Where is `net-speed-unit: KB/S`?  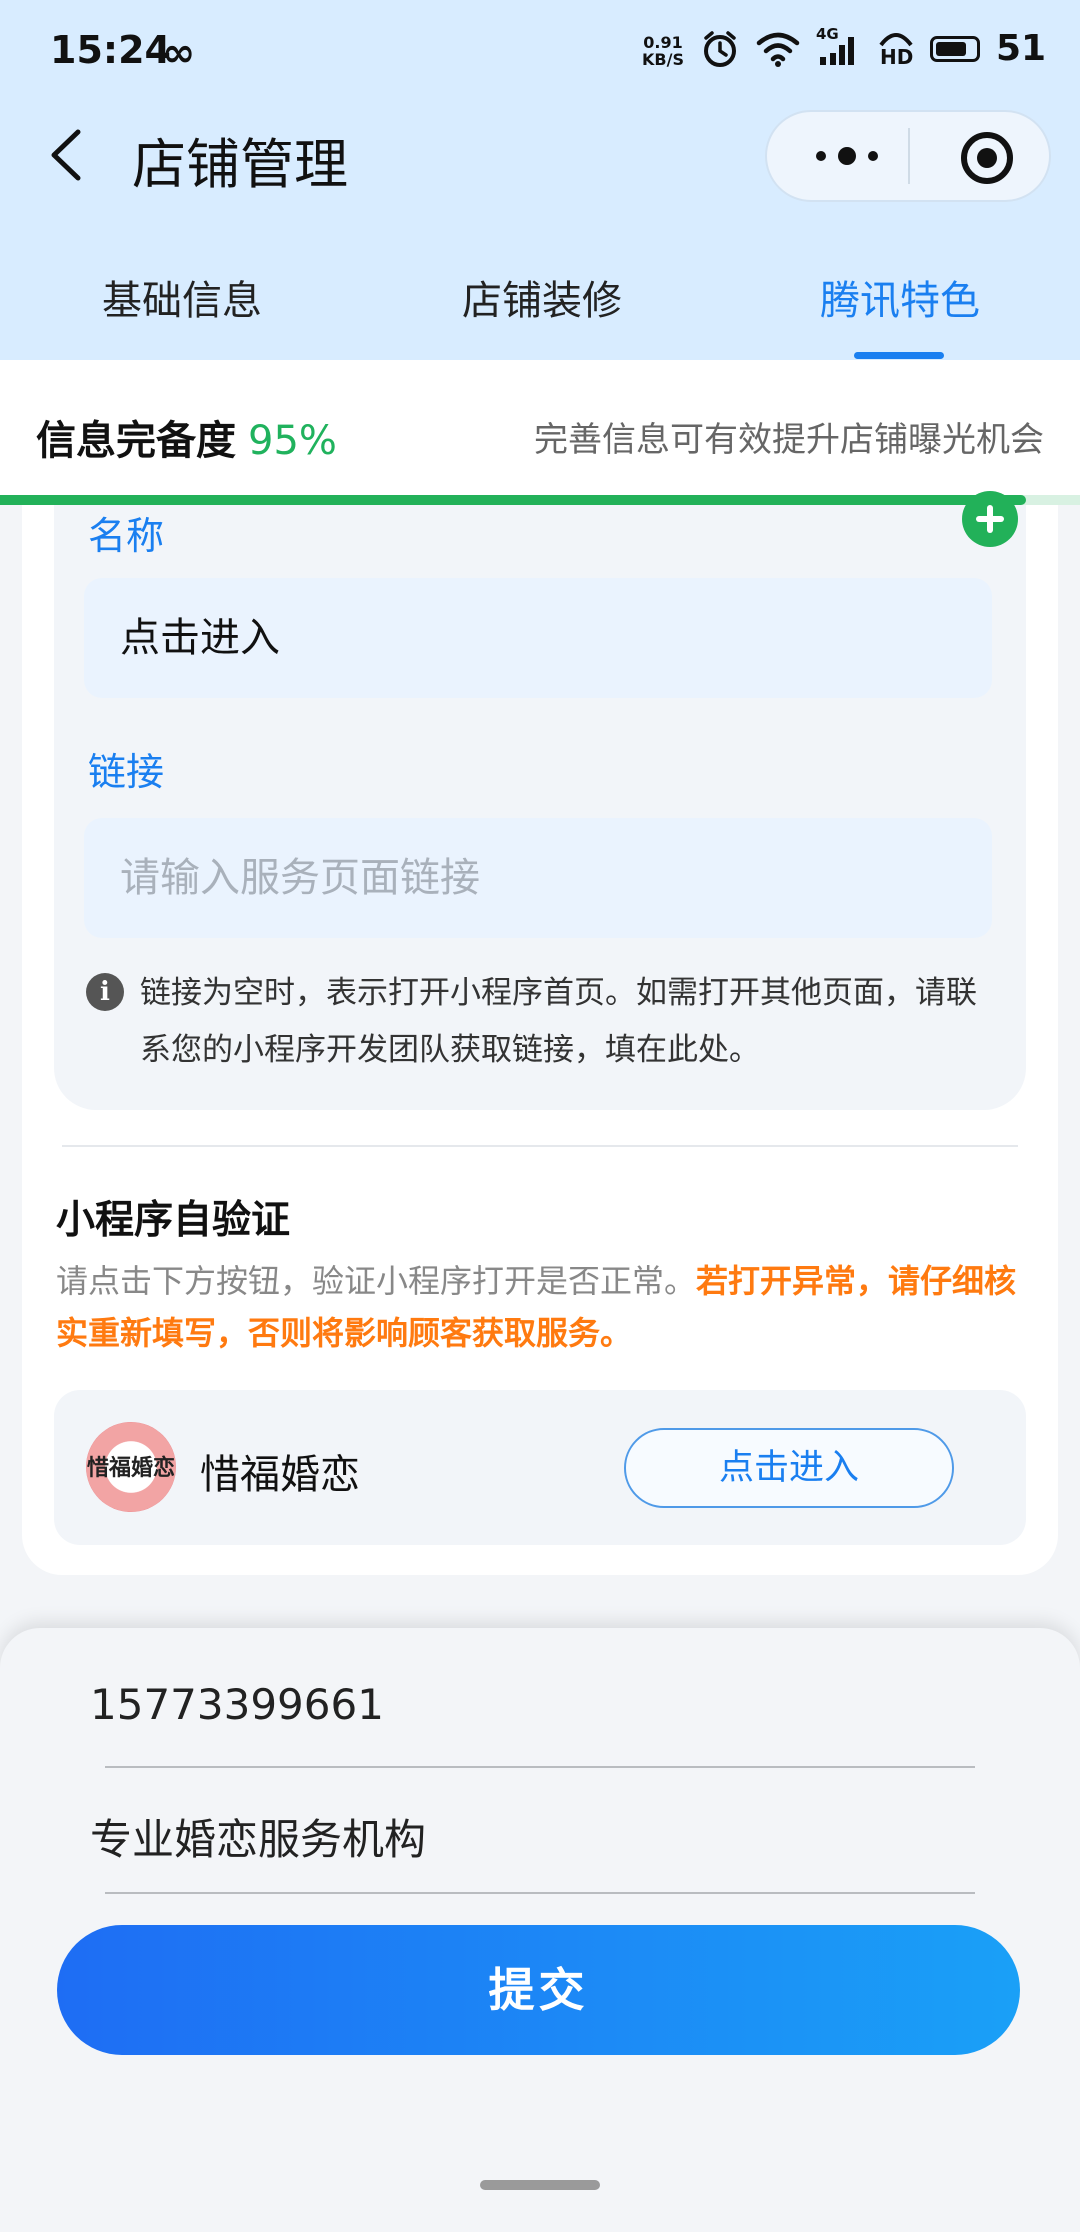 net-speed-unit: KB/S is located at coordinates (663, 59).